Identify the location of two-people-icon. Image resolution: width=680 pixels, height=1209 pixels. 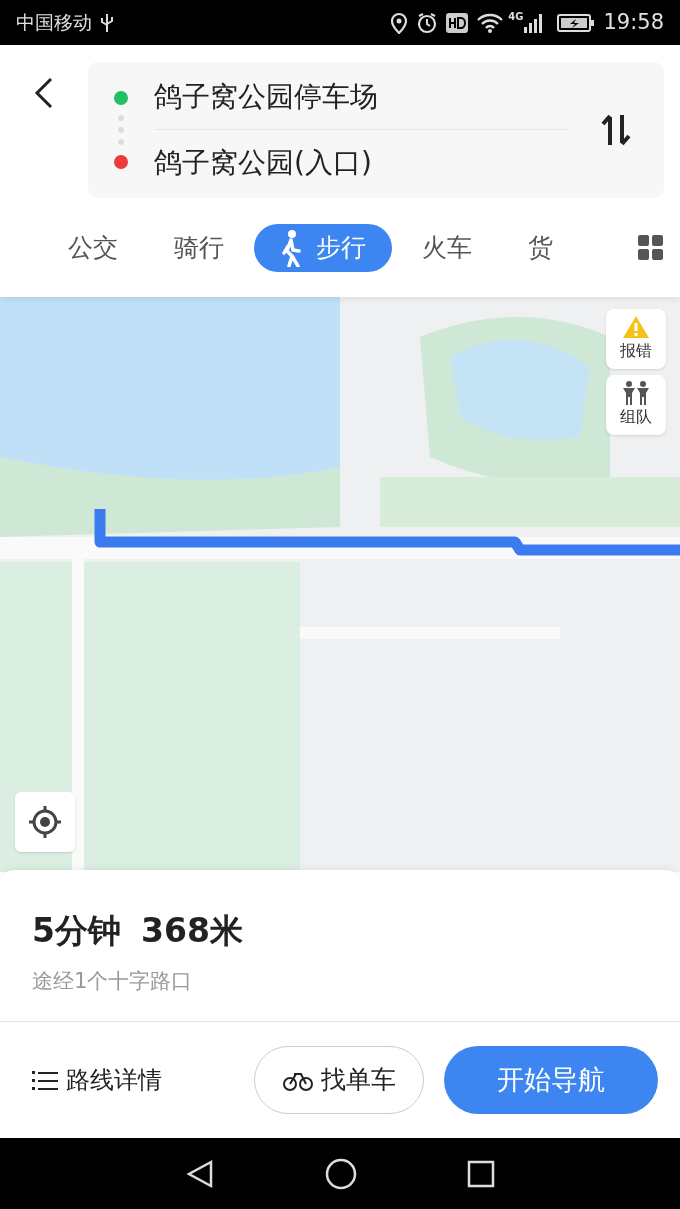
(636, 393).